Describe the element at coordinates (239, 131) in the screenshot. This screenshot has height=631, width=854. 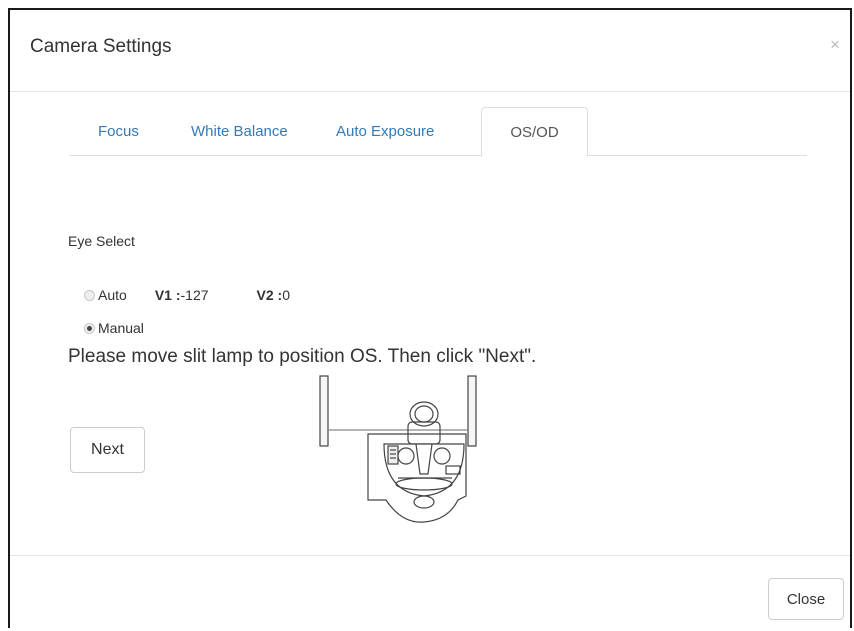
I see `tab-white-balance: White Balance` at that location.